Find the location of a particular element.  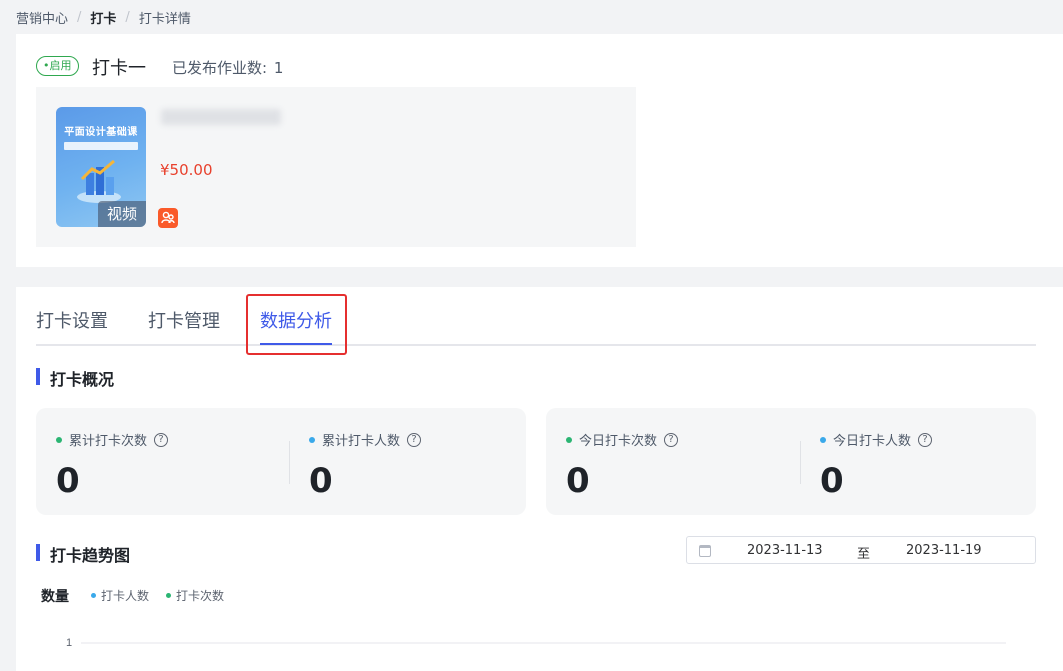

breadcrumb-item-current: 打卡详情 is located at coordinates (164, 19).